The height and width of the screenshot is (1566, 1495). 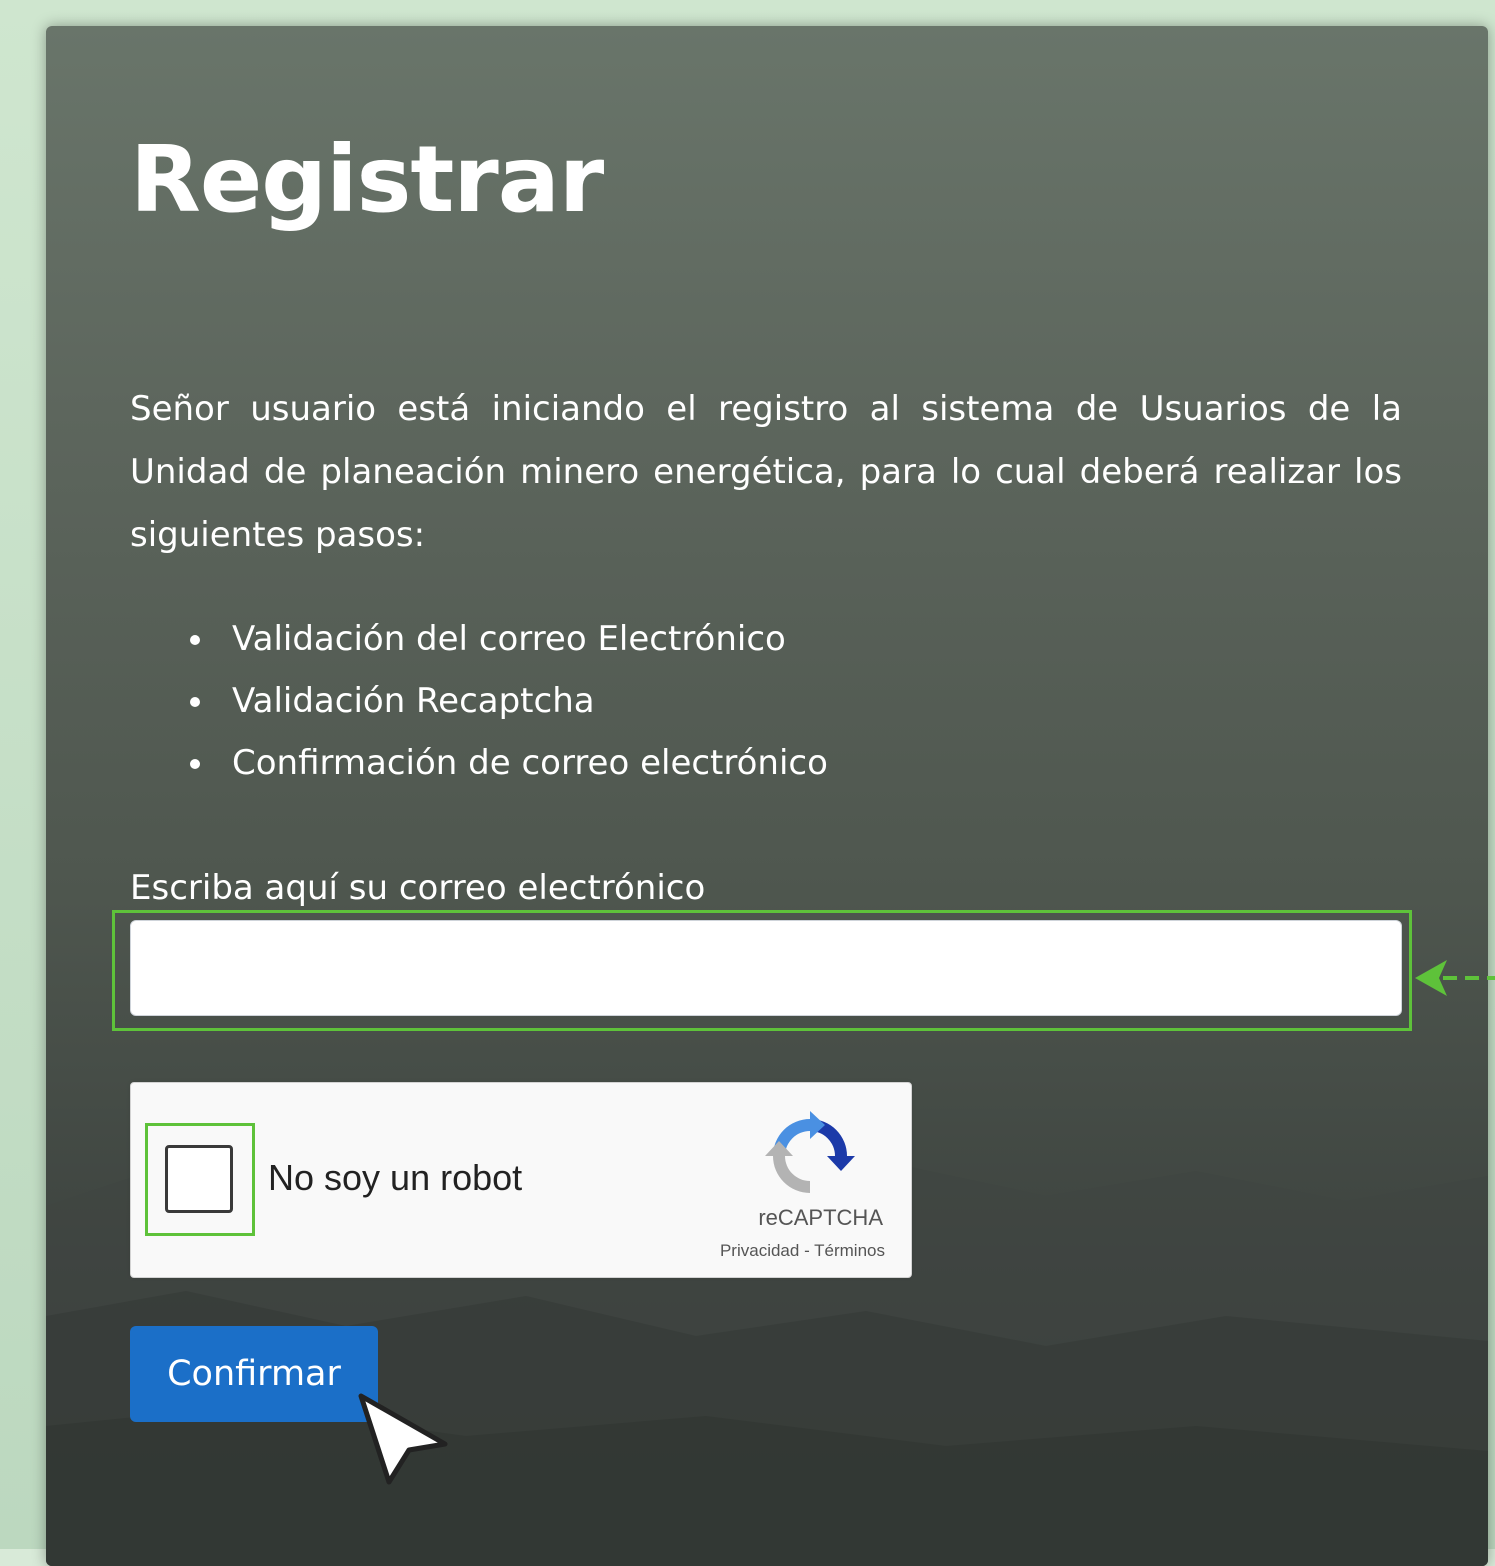 I want to click on recaptcha-brand: reCAPTCHA, so click(x=820, y=1217).